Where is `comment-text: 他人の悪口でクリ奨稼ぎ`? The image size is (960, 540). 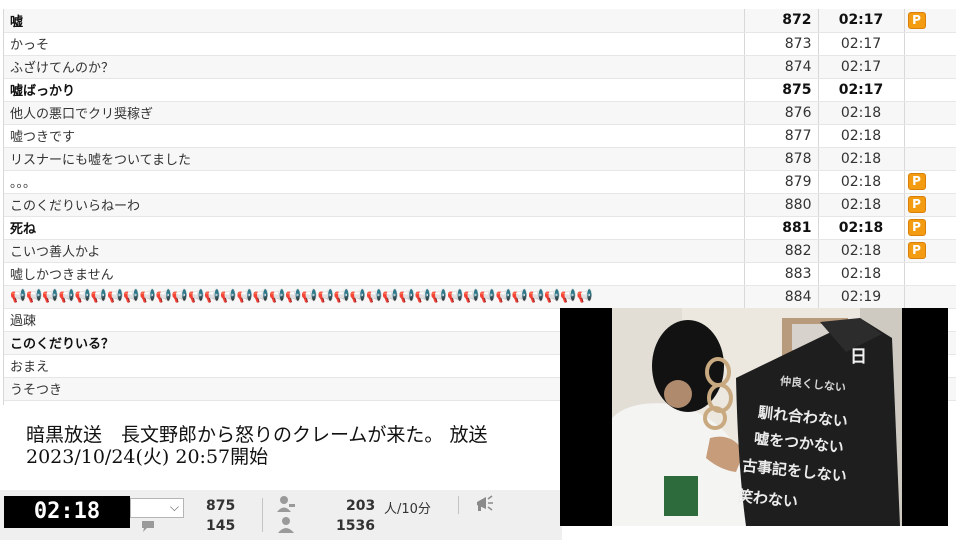 comment-text: 他人の悪口でクリ奨稼ぎ is located at coordinates (374, 113).